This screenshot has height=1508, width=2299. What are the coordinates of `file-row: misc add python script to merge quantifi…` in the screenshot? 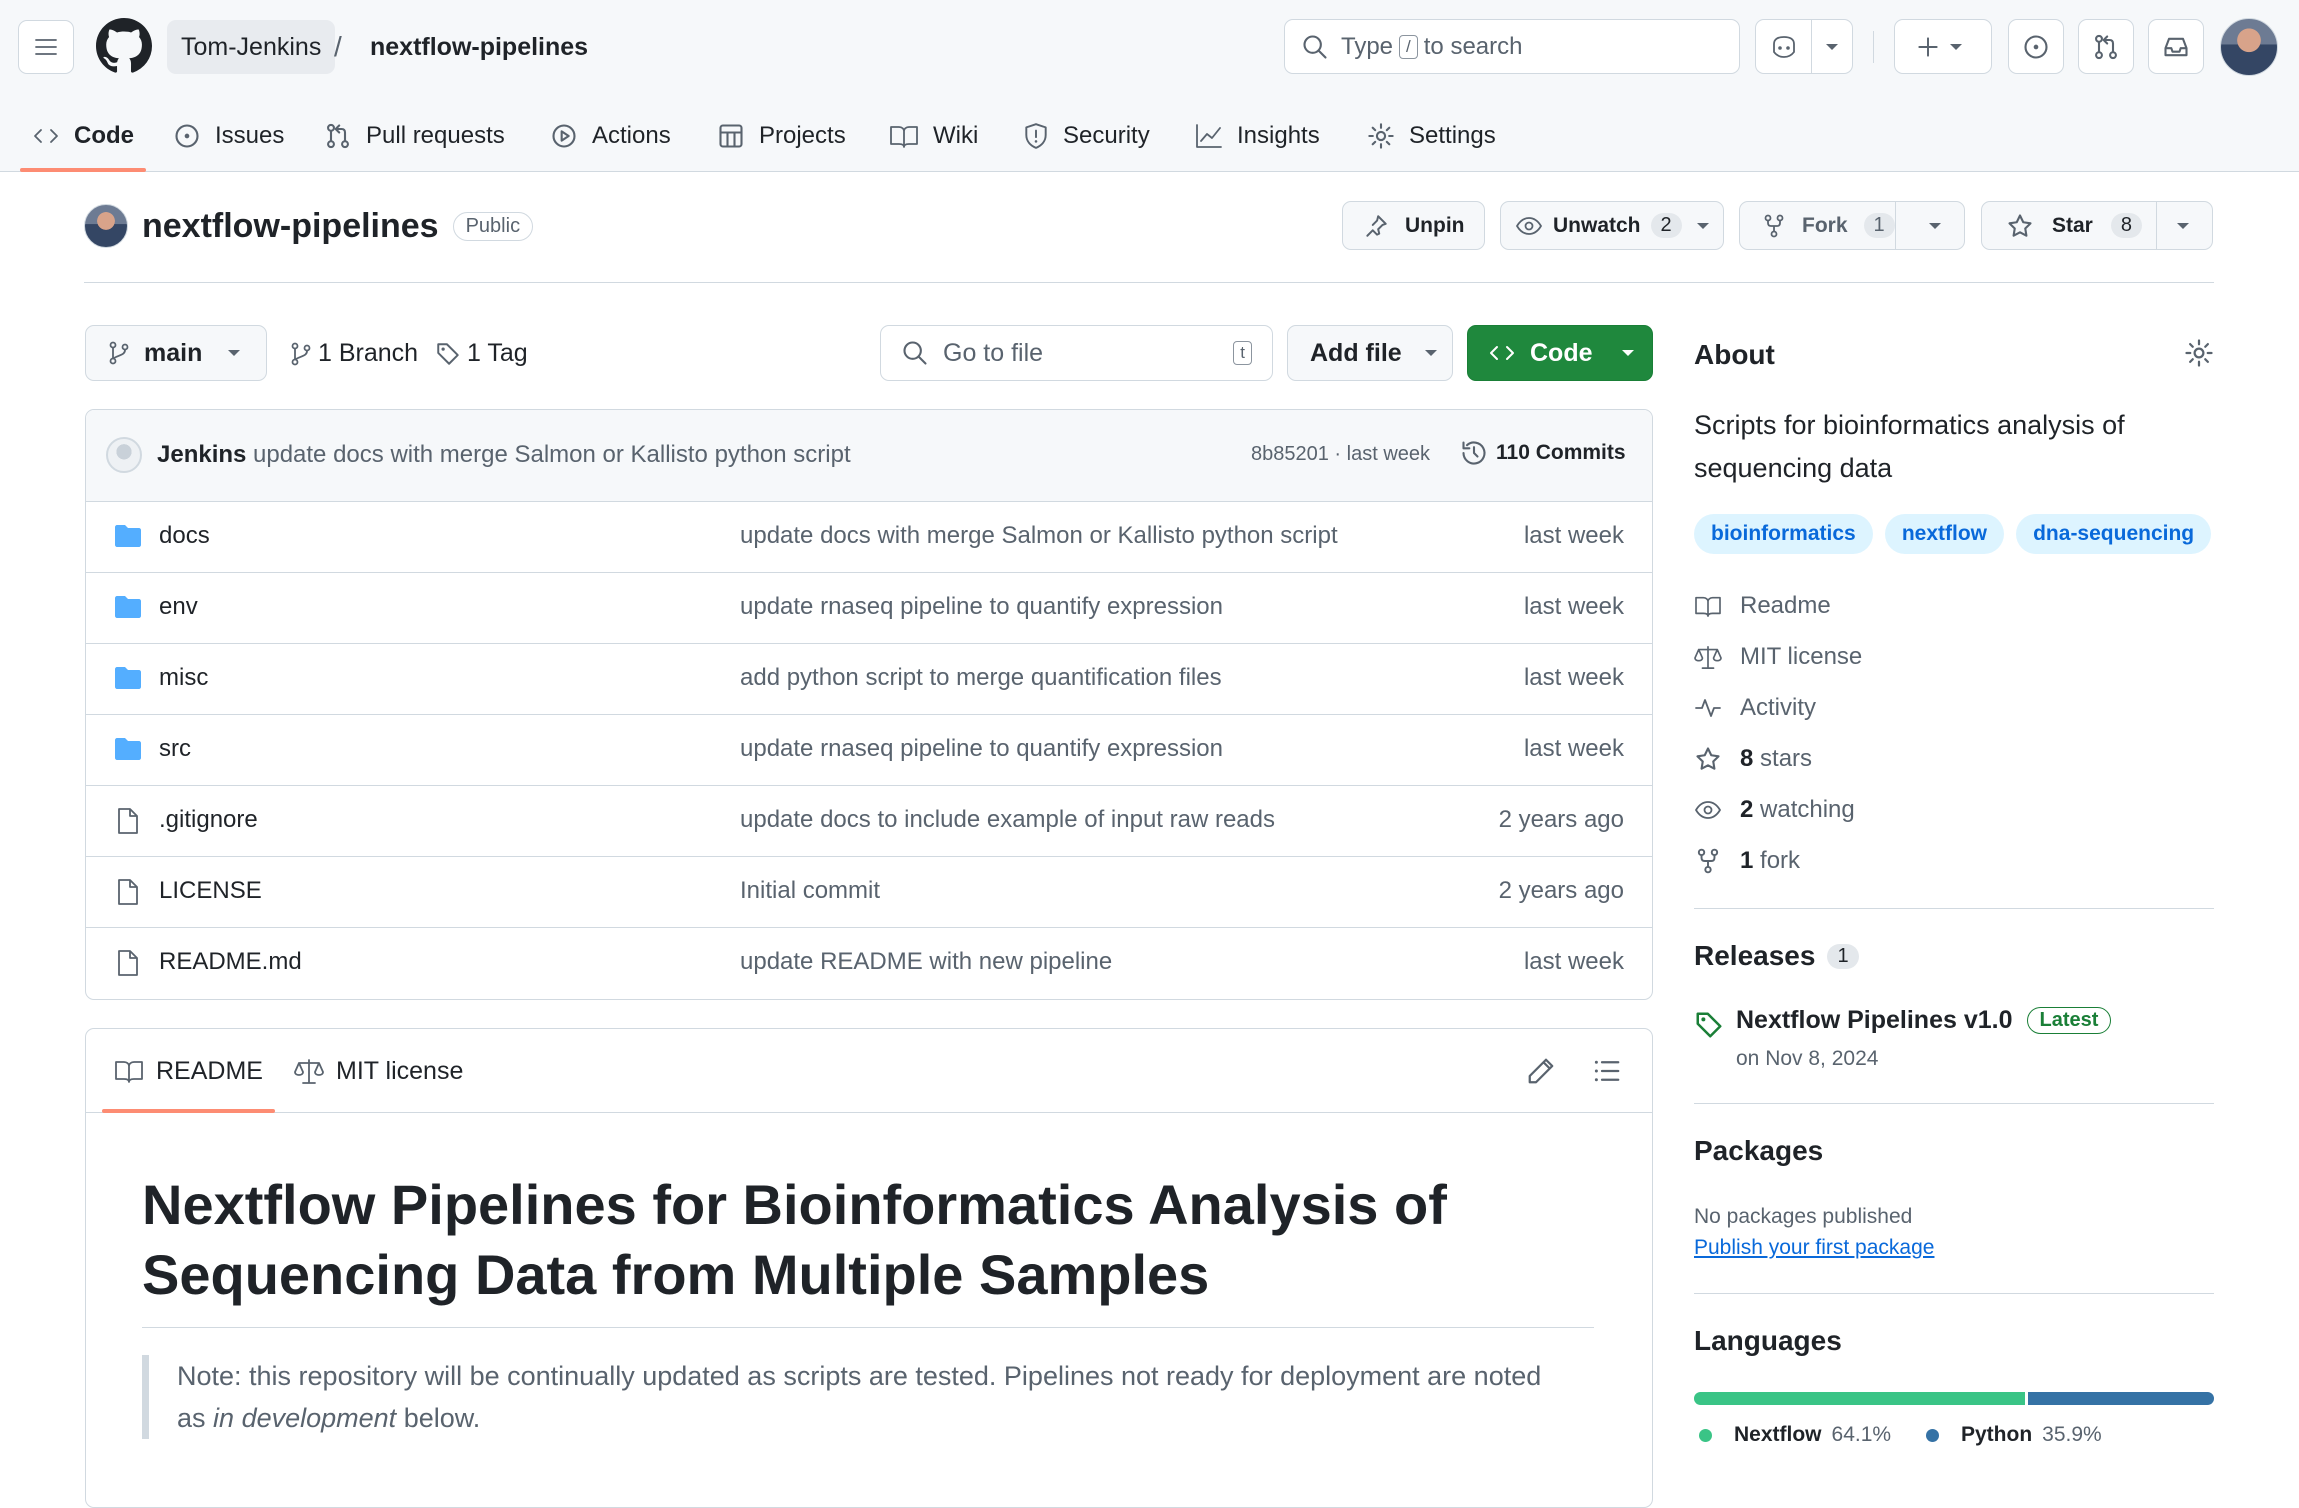 It's located at (869, 679).